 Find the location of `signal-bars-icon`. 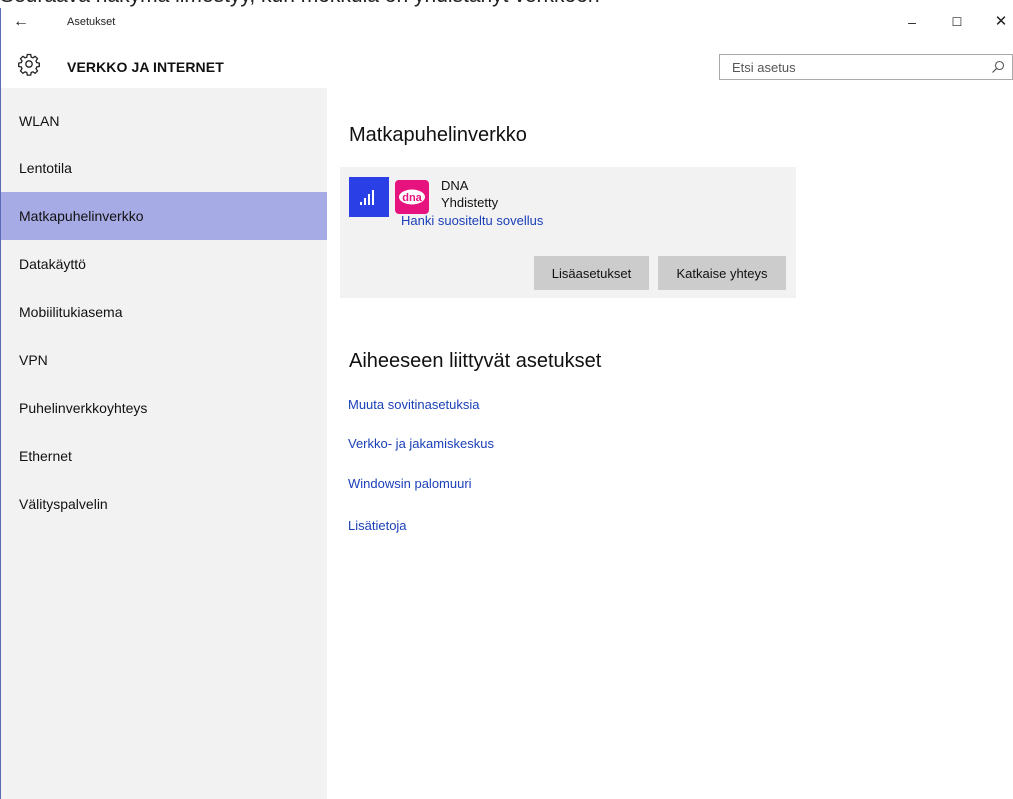

signal-bars-icon is located at coordinates (367, 197).